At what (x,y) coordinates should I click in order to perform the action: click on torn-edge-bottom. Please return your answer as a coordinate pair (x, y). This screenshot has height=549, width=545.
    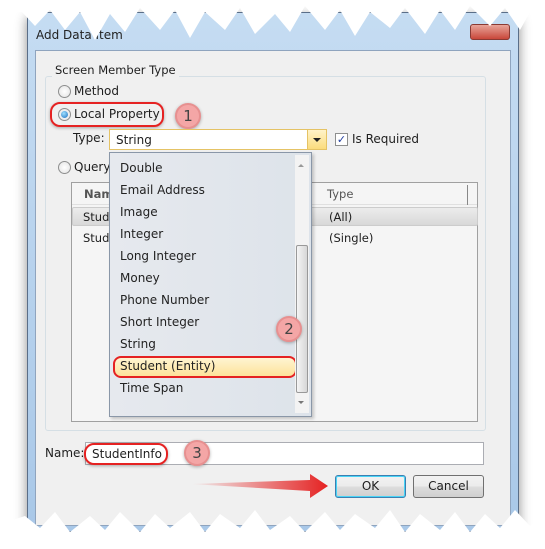
    Looking at the image, I should click on (272, 529).